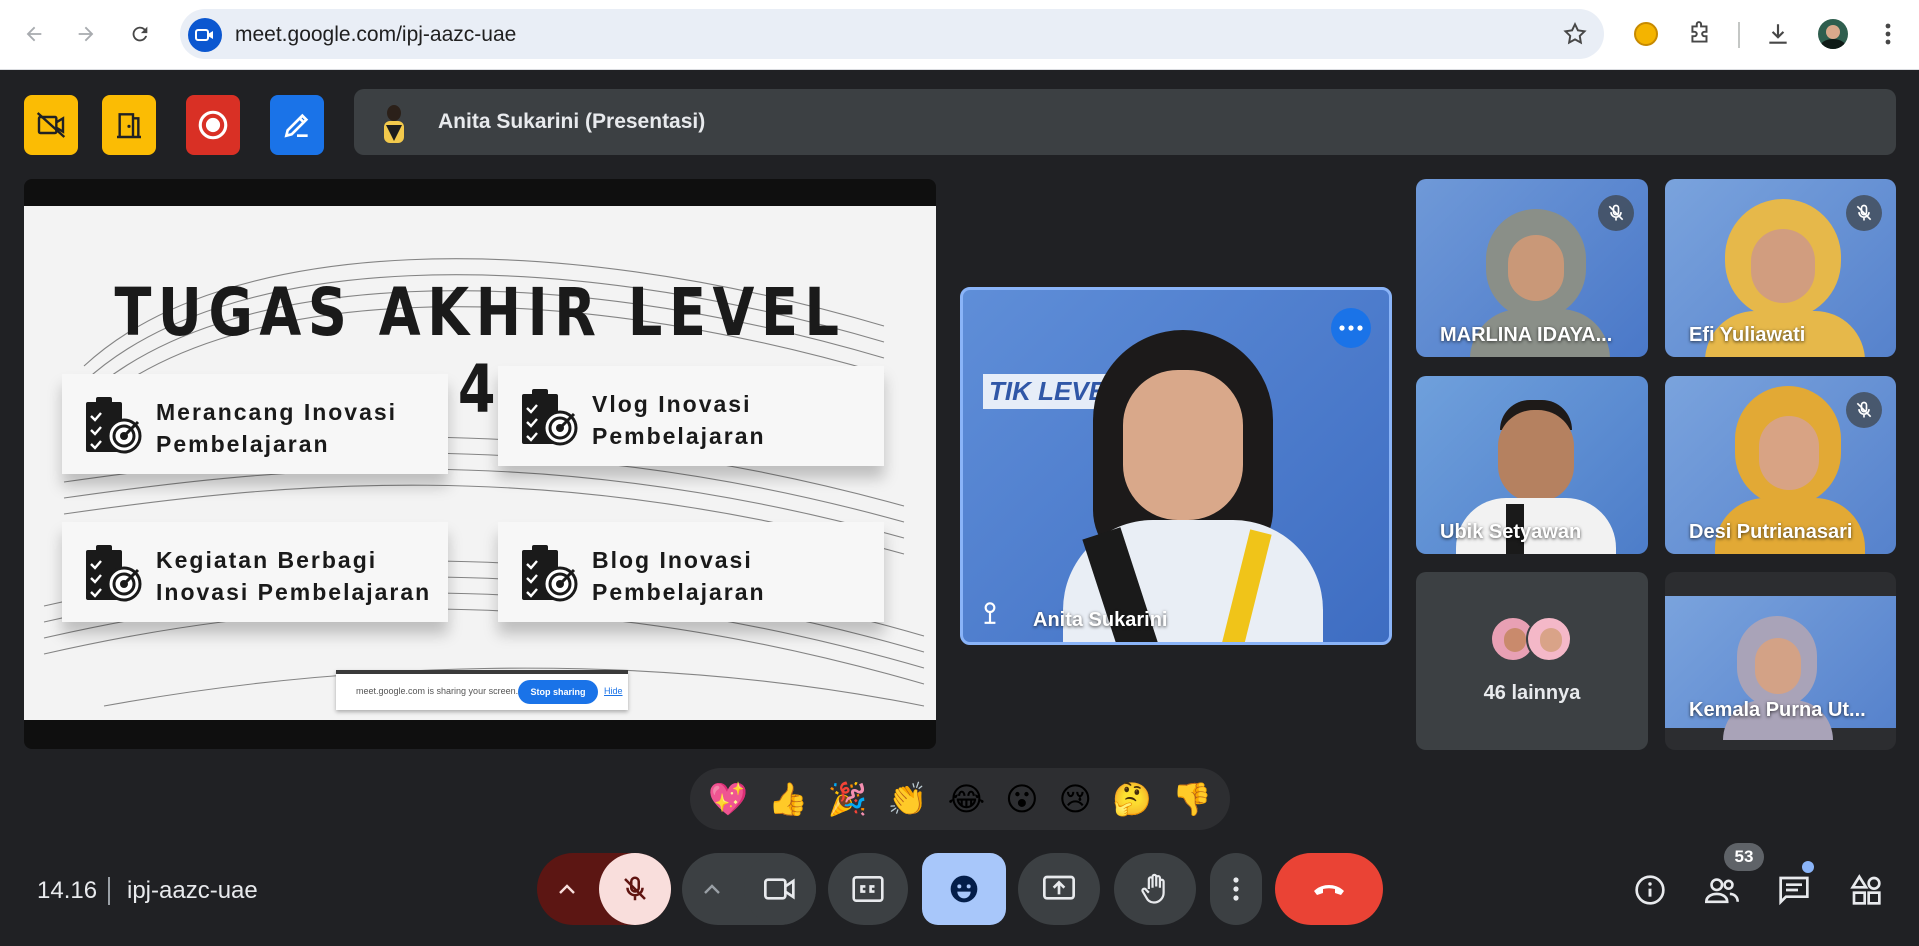 The height and width of the screenshot is (946, 1919). I want to click on reaction-thinking: 🤔, so click(1132, 799).